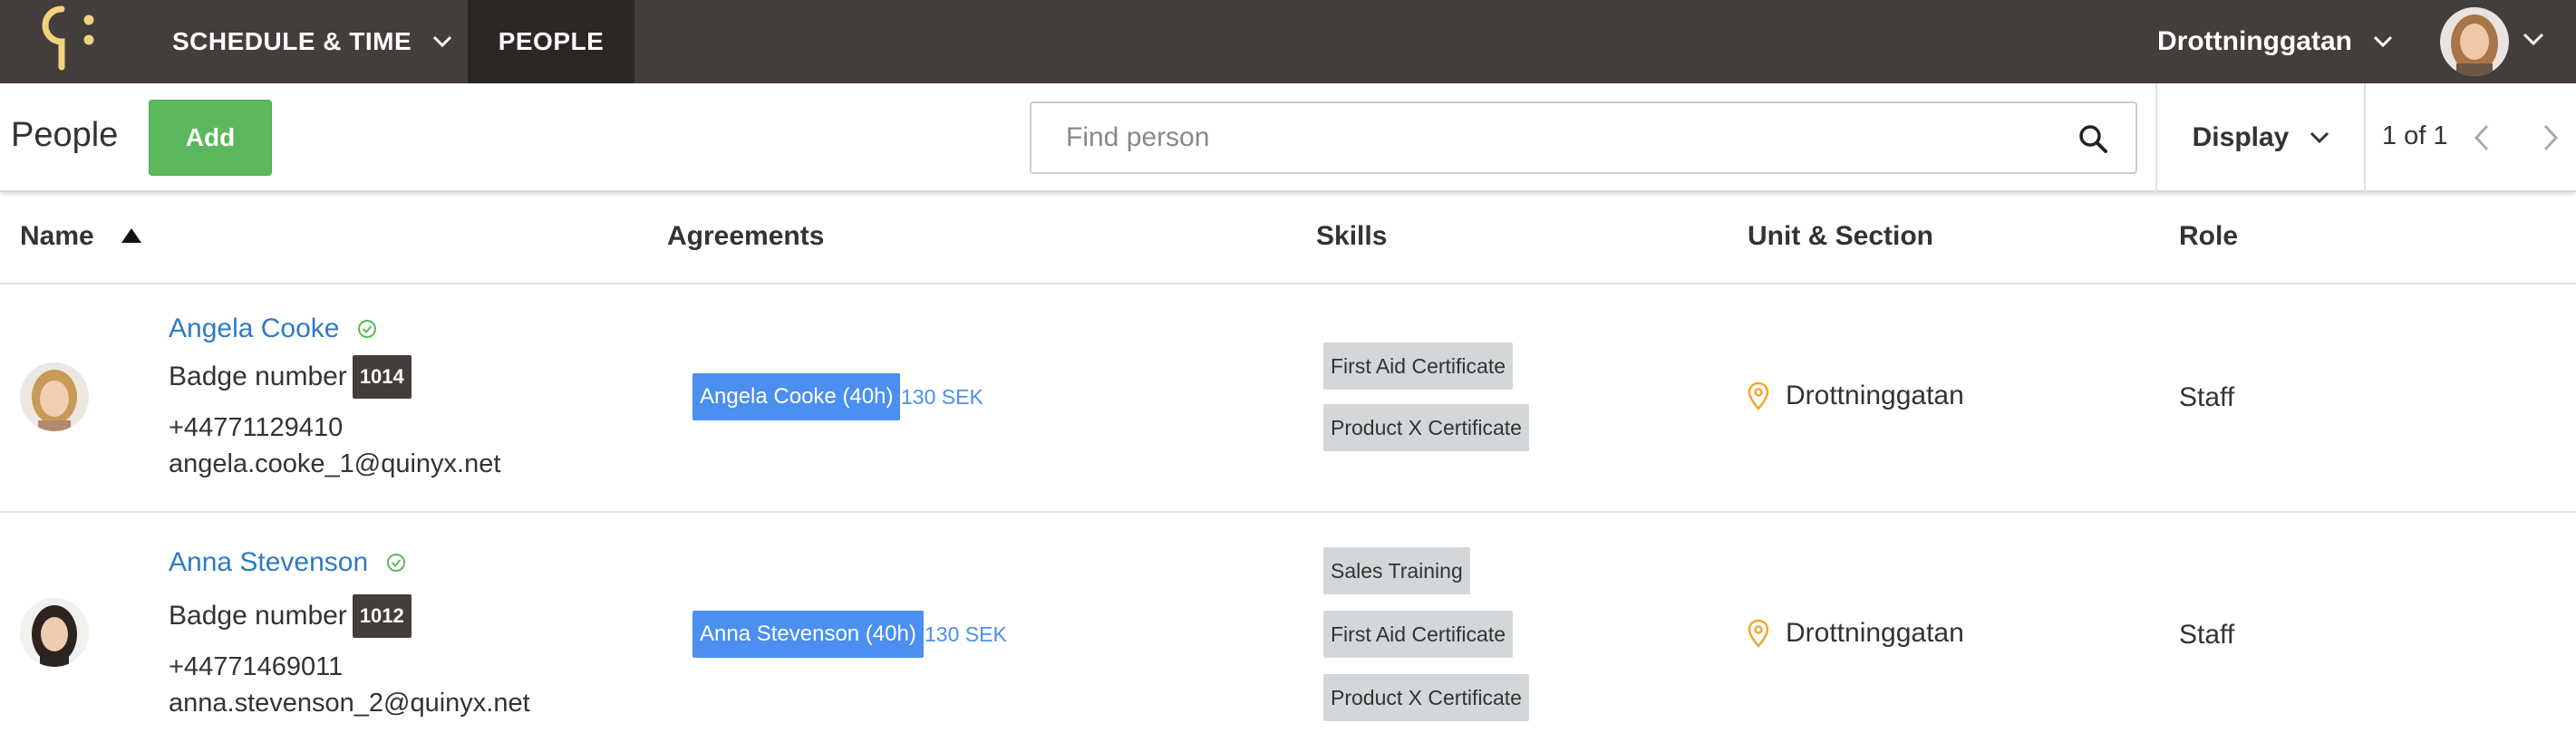  What do you see at coordinates (256, 427) in the screenshot?
I see `person-phone: +44771129410` at bounding box center [256, 427].